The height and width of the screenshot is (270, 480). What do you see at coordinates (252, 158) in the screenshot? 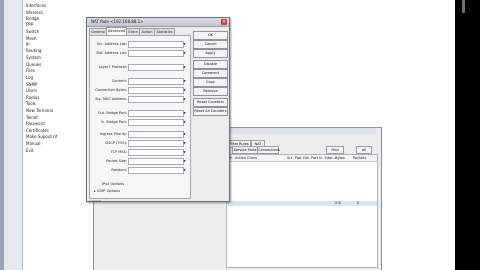
I see `col-chain: Chain` at bounding box center [252, 158].